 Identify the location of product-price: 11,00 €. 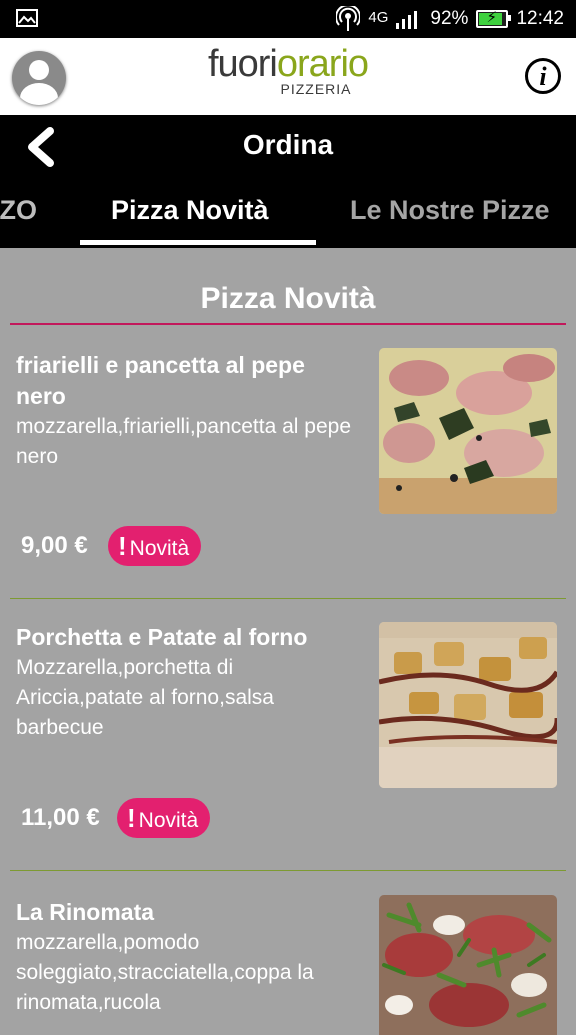
(60, 817).